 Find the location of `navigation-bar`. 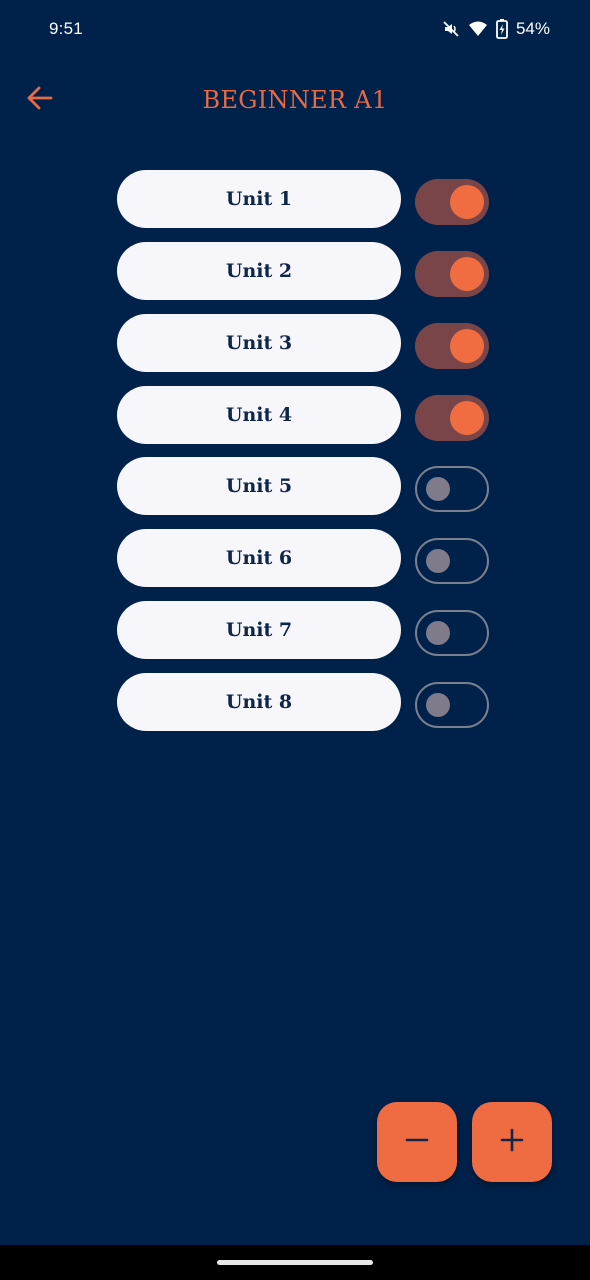

navigation-bar is located at coordinates (295, 1262).